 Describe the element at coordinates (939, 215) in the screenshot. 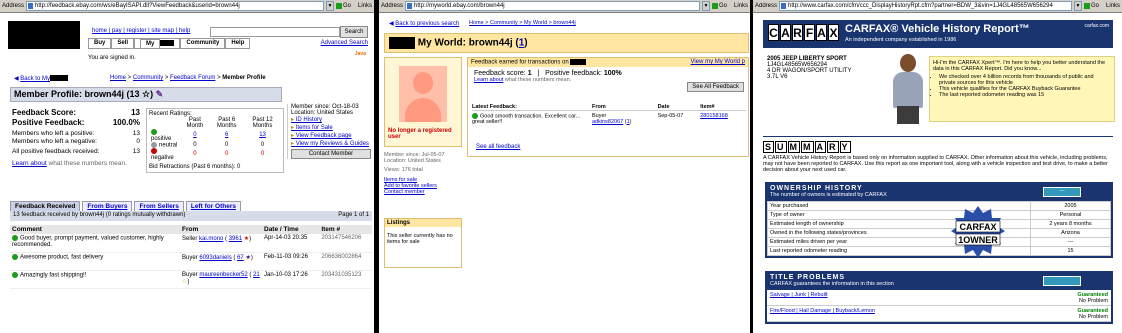

I see `table-row: Type of owner Personal` at that location.